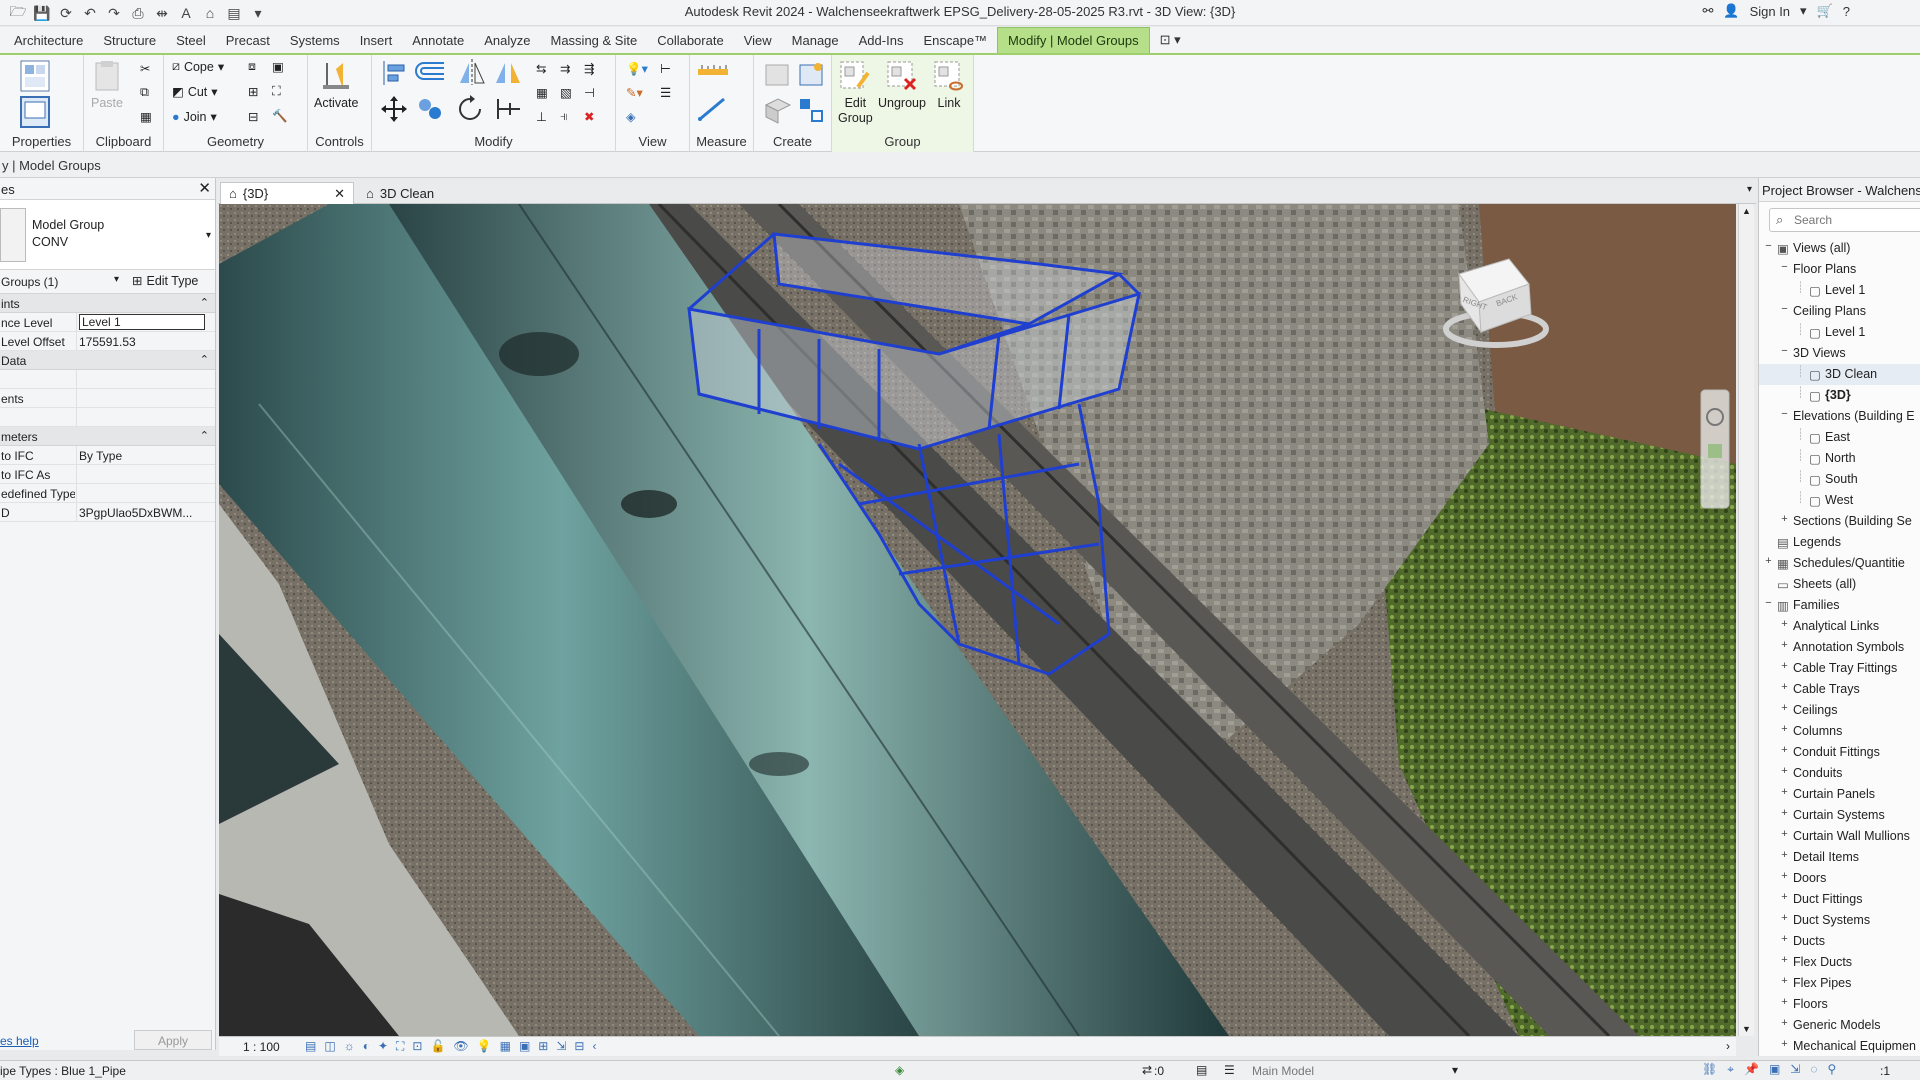 This screenshot has width=1920, height=1080. I want to click on tree-node: + Conduit Fittings, so click(1839, 752).